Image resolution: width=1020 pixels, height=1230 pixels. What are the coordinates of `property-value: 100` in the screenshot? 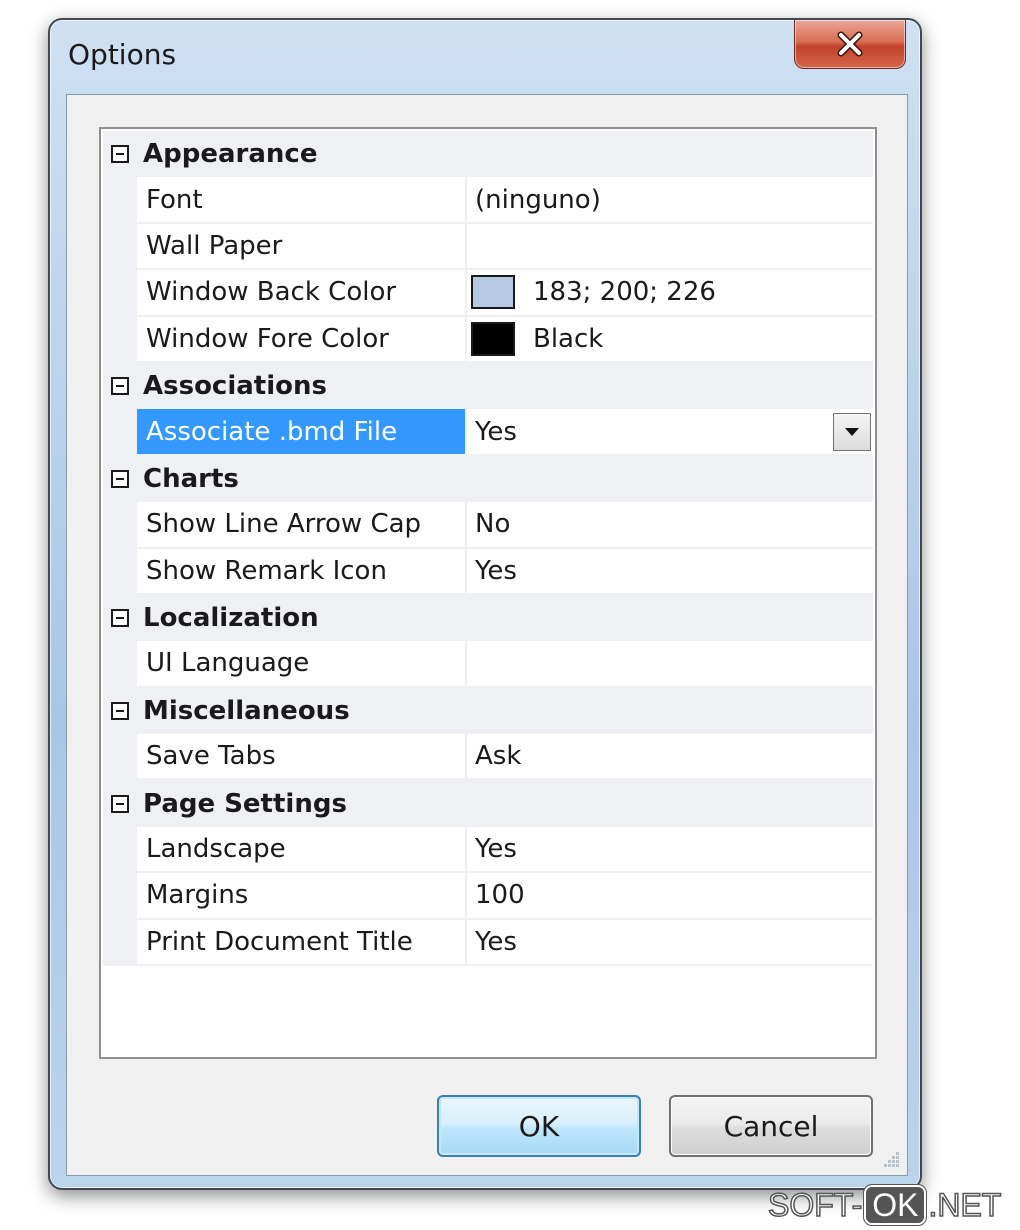 It's located at (670, 896).